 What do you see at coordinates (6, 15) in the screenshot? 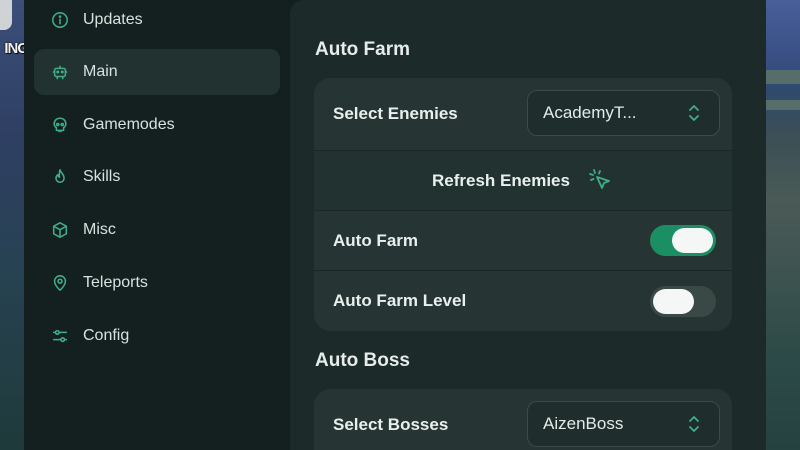
I see `game-object` at bounding box center [6, 15].